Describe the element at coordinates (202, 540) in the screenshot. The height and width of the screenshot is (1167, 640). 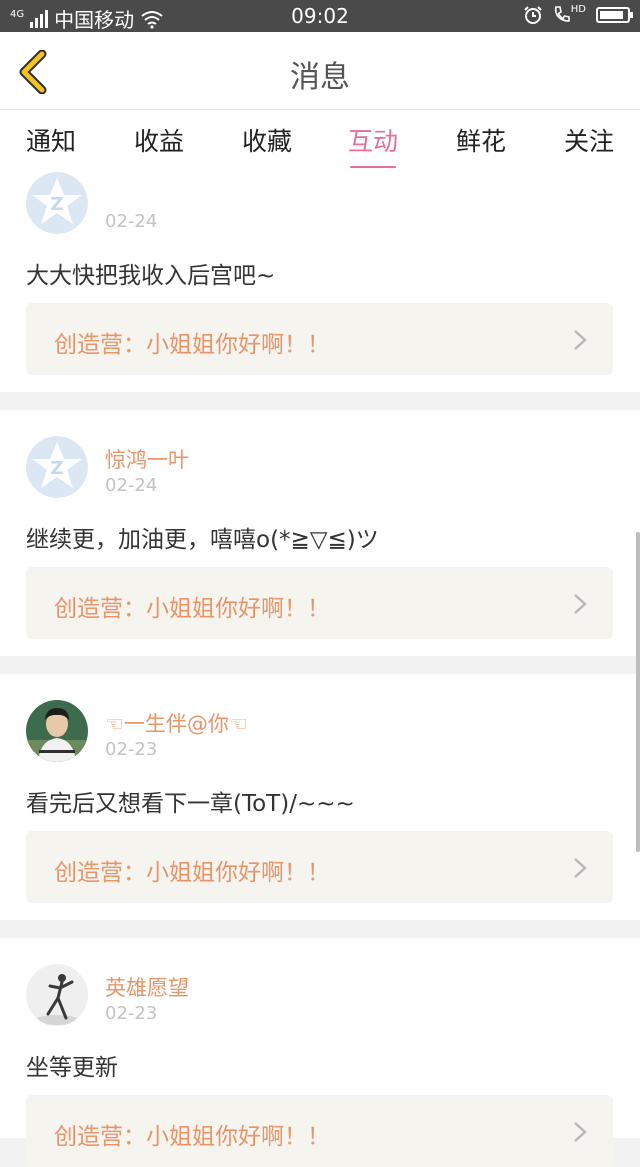
I see `message-content: 继续更，加油更，嘻嘻o(*≧▽≦)ツ` at that location.